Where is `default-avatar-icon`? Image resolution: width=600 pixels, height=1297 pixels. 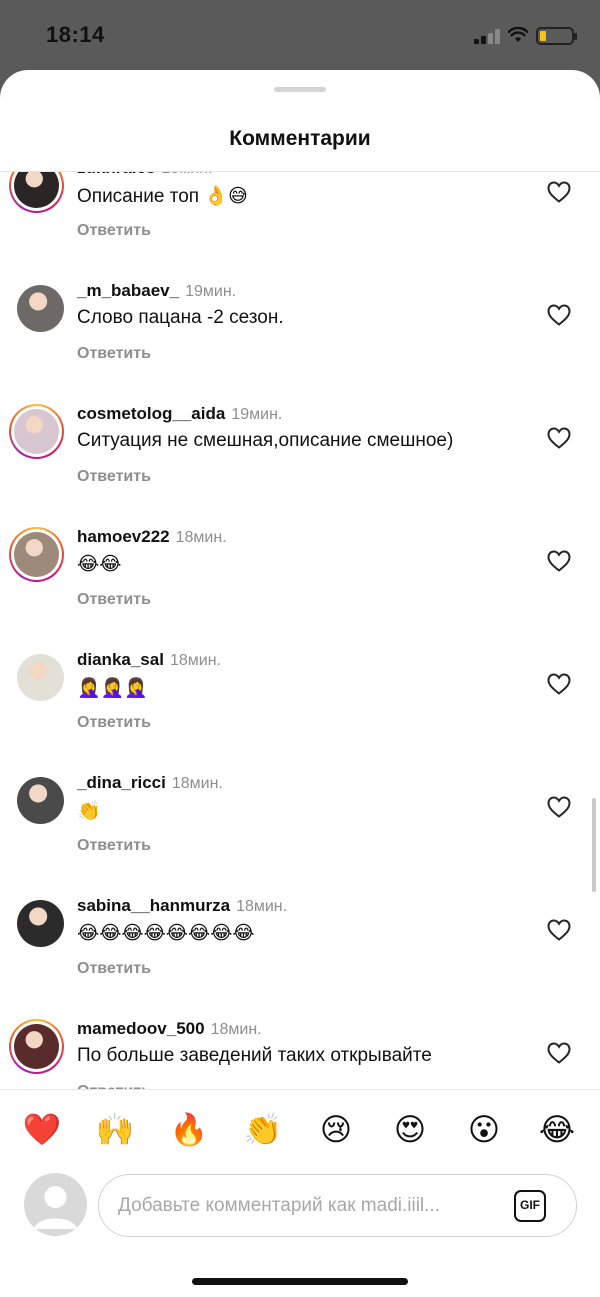
default-avatar-icon is located at coordinates (55, 1207).